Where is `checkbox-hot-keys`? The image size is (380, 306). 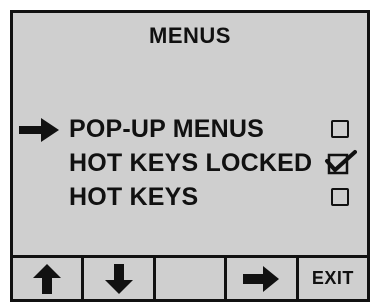 checkbox-hot-keys is located at coordinates (340, 197).